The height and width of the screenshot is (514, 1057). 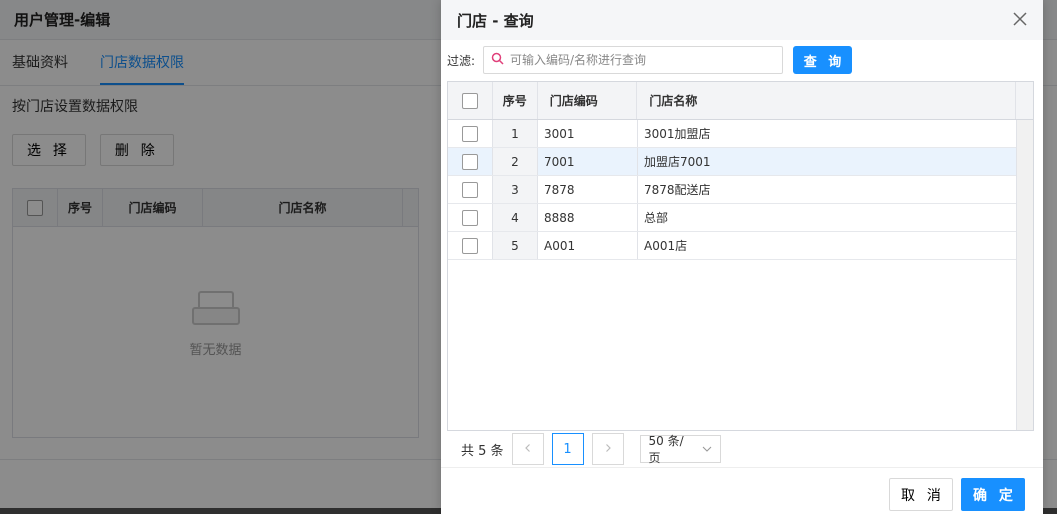 What do you see at coordinates (993, 494) in the screenshot?
I see `confirm-button: 确 定` at bounding box center [993, 494].